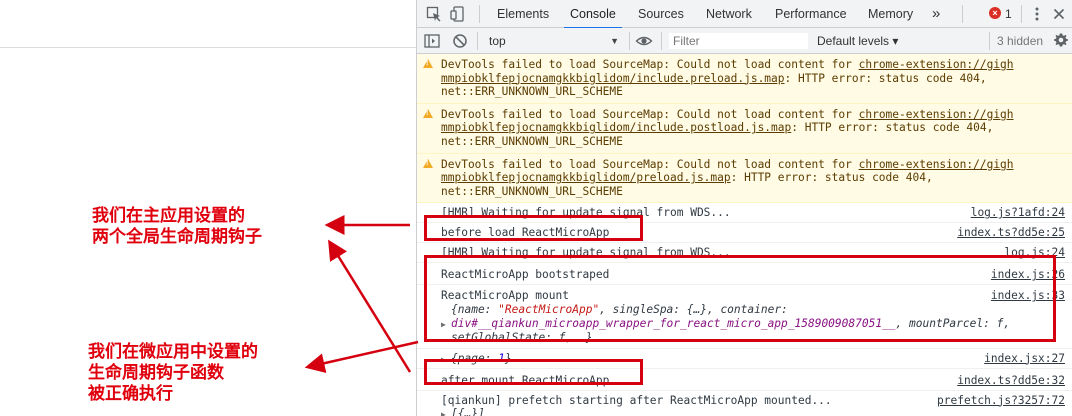 This screenshot has width=1072, height=416. What do you see at coordinates (173, 352) in the screenshot?
I see `annotation-line: 我们在微应用中设置的` at bounding box center [173, 352].